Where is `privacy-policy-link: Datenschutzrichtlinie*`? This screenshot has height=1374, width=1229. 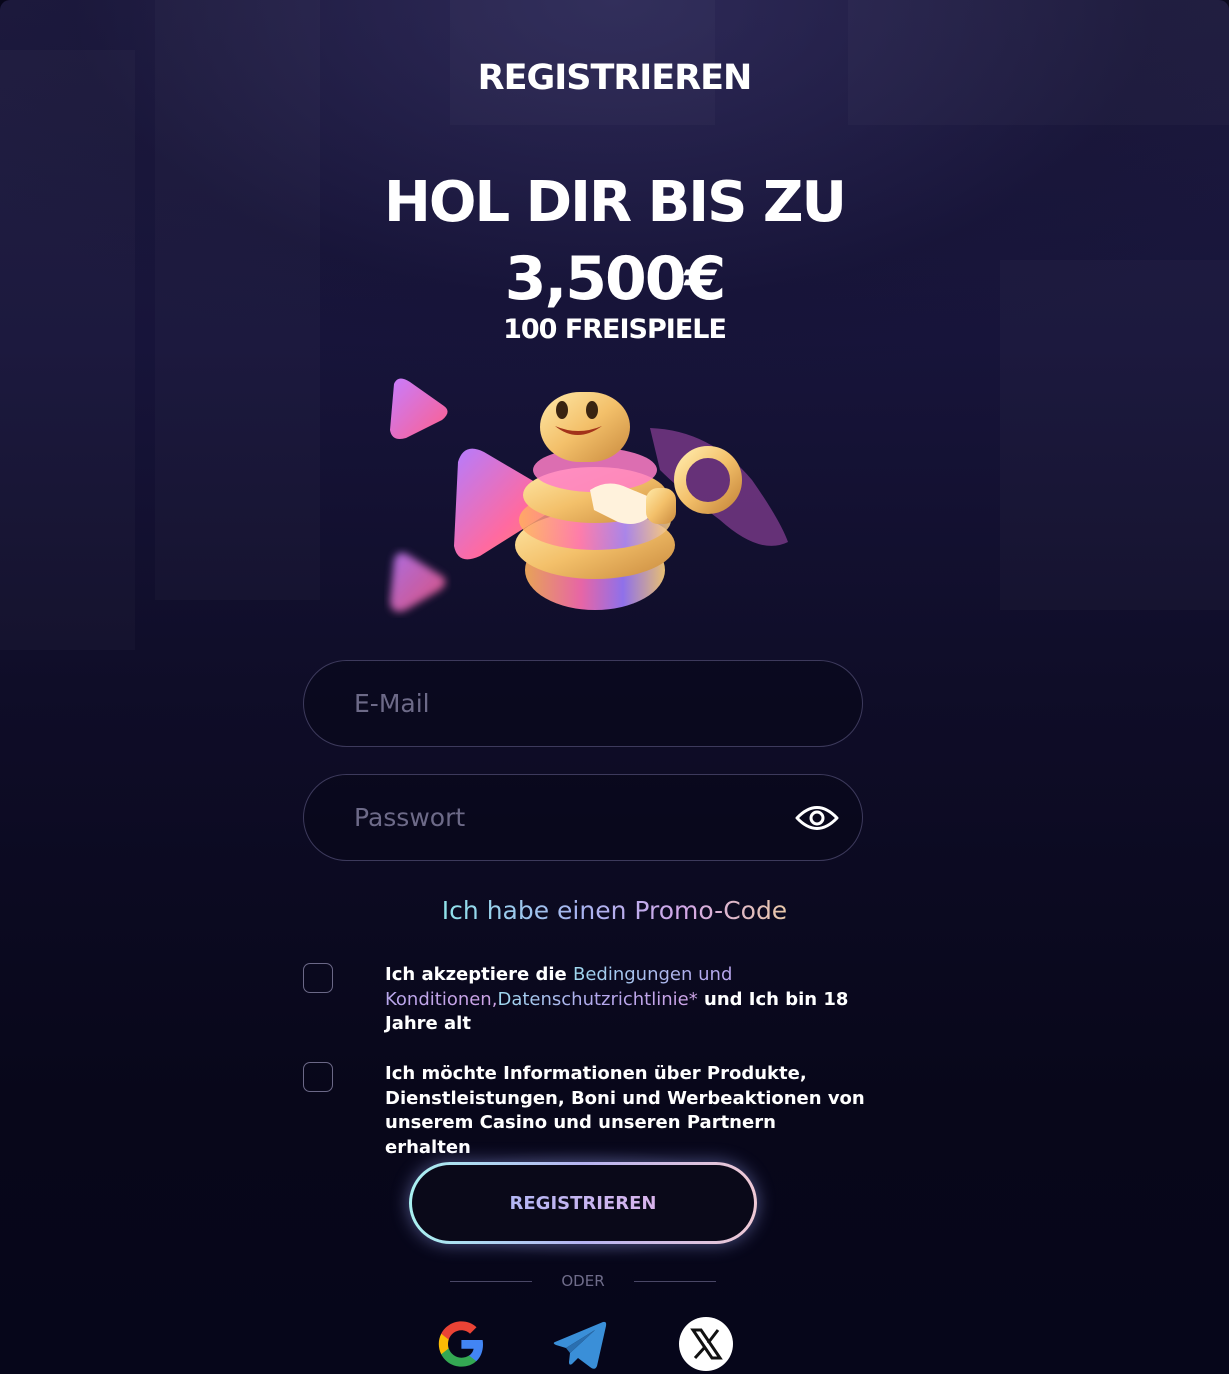 privacy-policy-link: Datenschutzrichtlinie* is located at coordinates (597, 999).